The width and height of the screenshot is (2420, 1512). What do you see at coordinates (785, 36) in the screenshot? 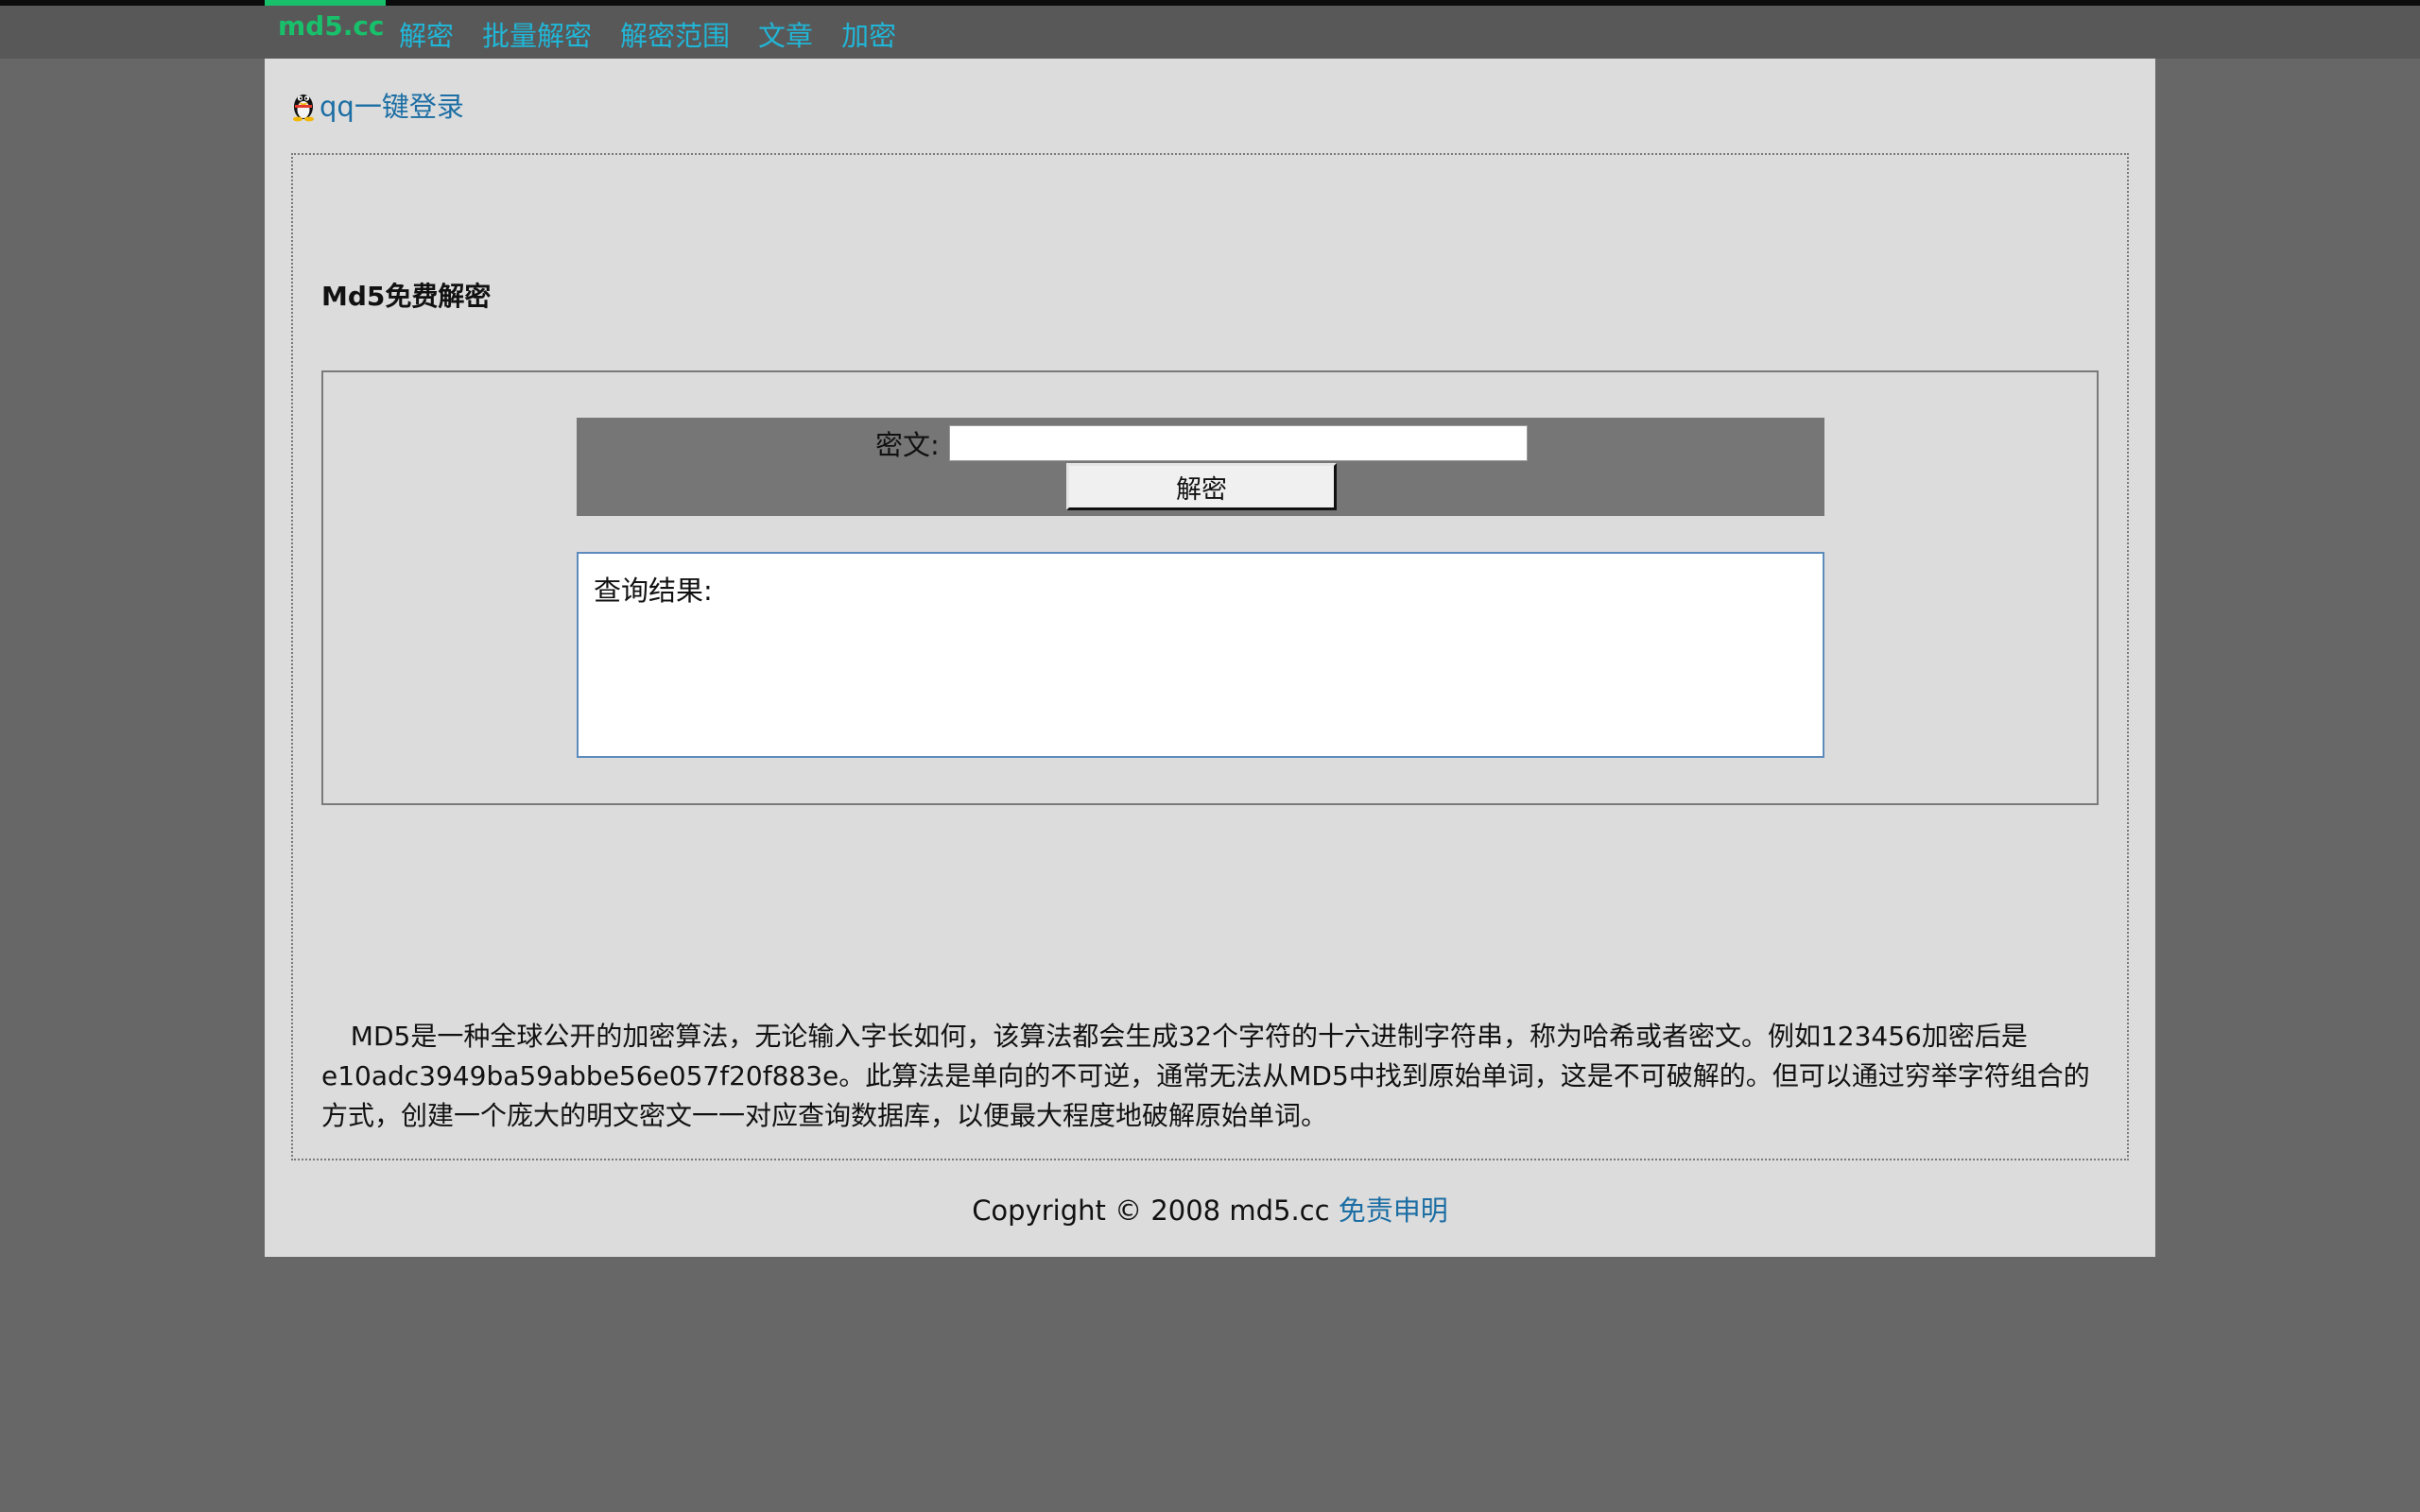
I see `nav-item-articles: 文章` at bounding box center [785, 36].